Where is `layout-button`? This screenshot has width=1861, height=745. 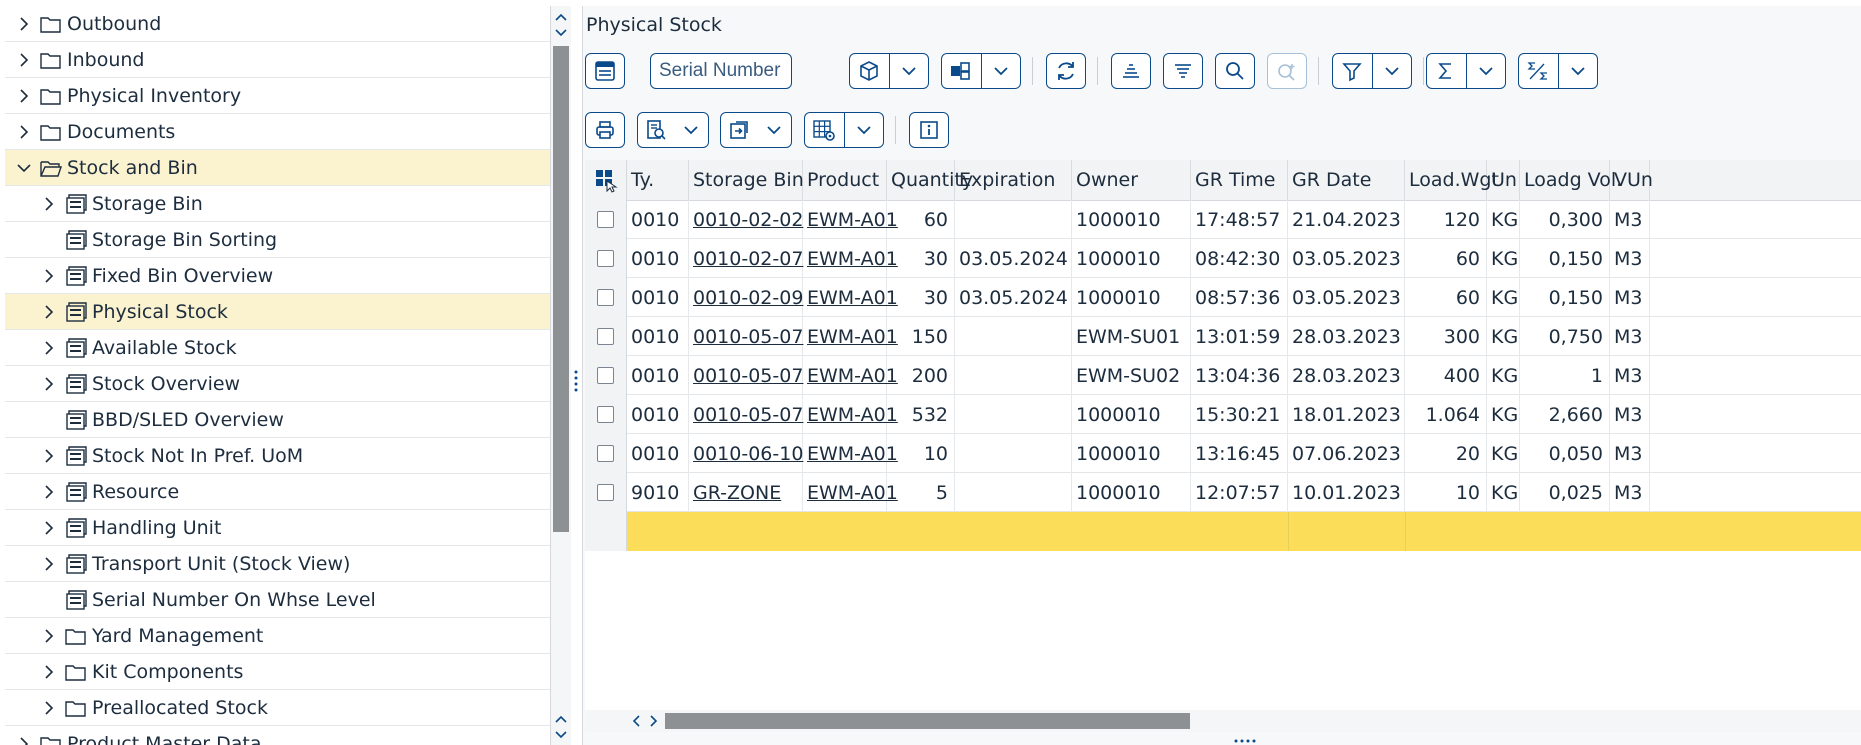
layout-button is located at coordinates (605, 71).